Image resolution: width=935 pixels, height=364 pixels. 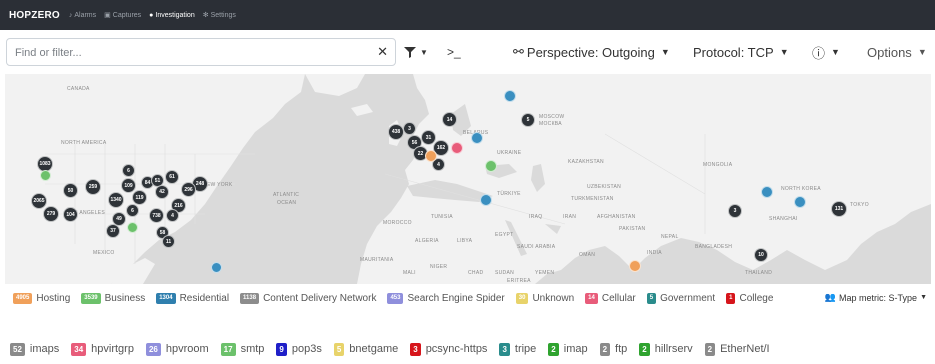 What do you see at coordinates (53, 298) in the screenshot?
I see `legend-label: Hosting` at bounding box center [53, 298].